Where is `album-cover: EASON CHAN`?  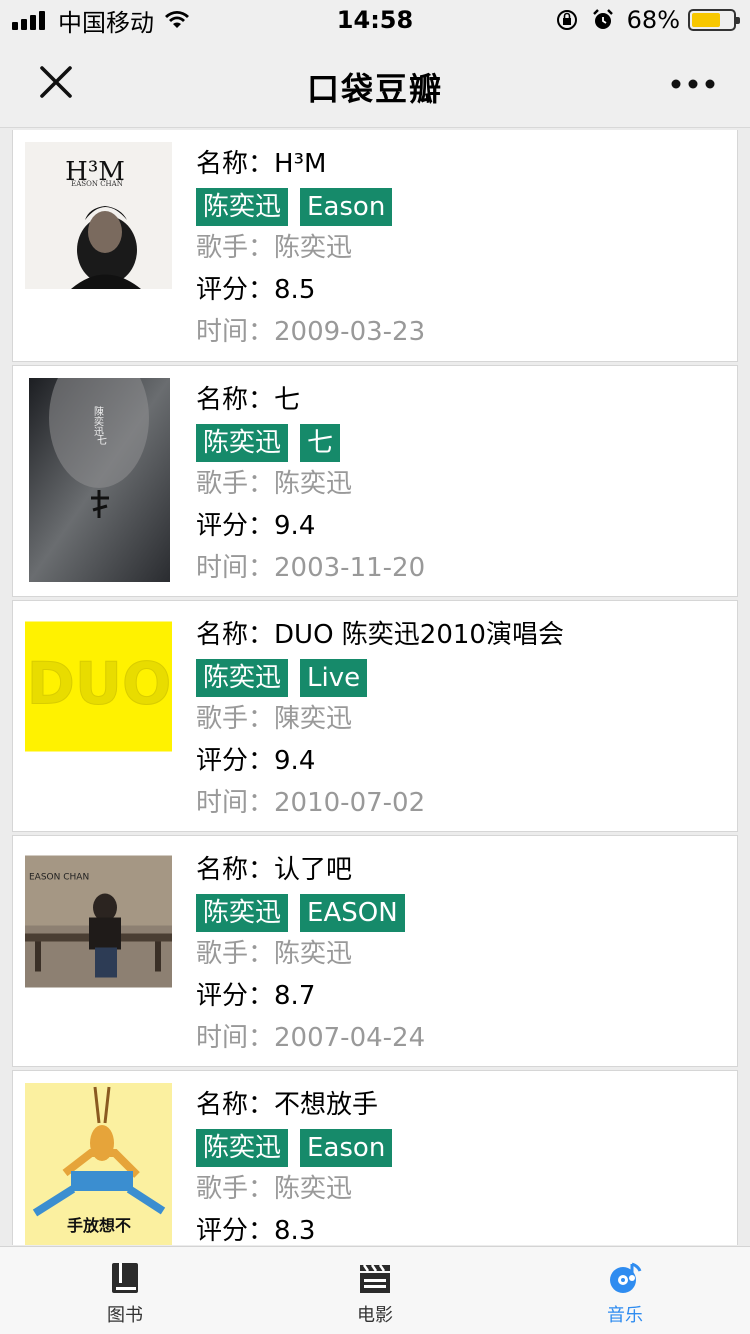
album-cover: EASON CHAN is located at coordinates (98, 921).